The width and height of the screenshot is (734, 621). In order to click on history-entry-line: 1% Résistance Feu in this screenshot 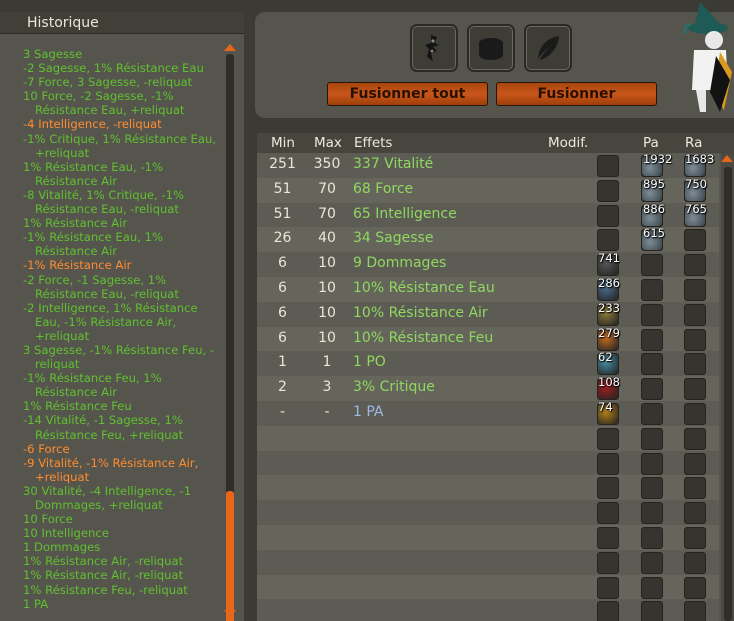, I will do `click(77, 406)`.